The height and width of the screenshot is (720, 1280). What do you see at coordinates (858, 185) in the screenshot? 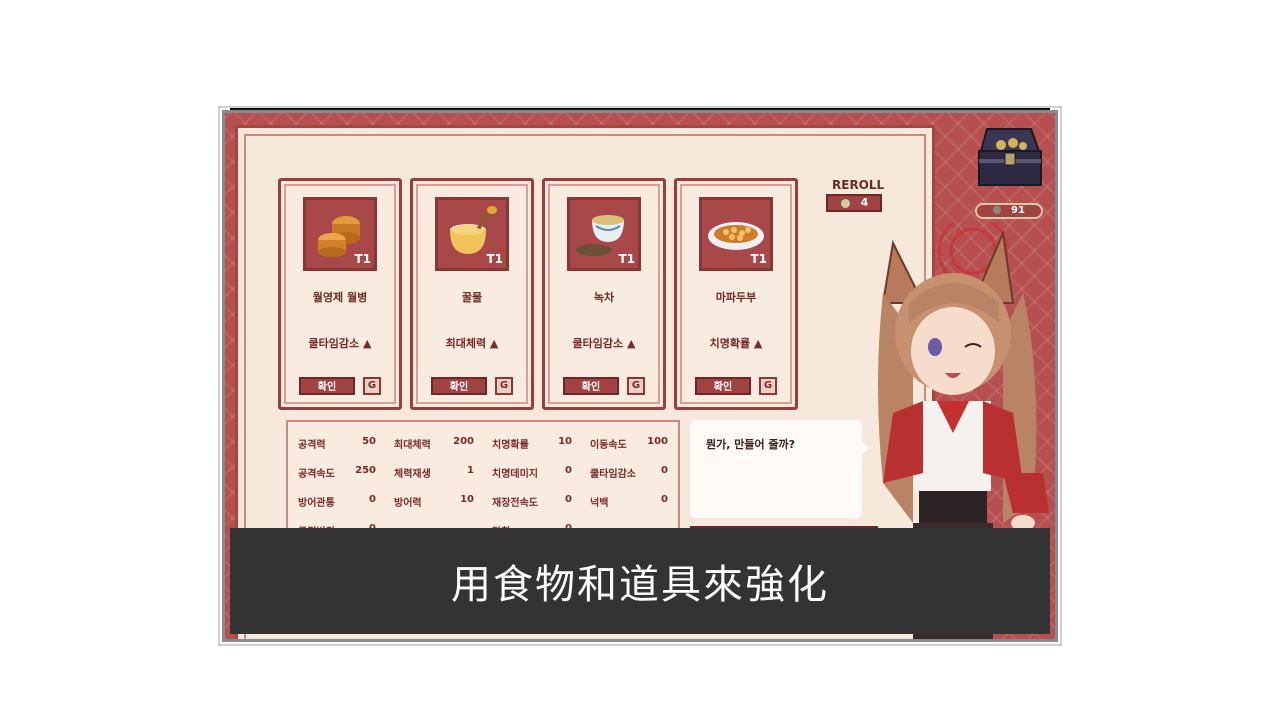
I see `reroll-label: REROLL` at bounding box center [858, 185].